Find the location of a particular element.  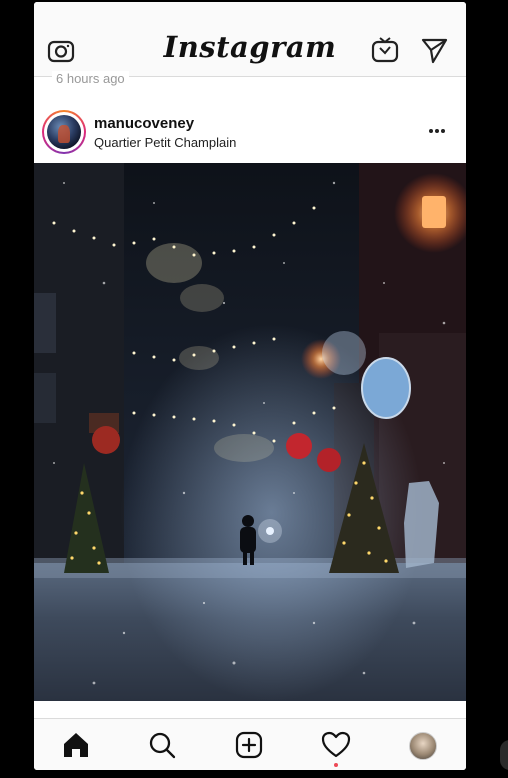

search-icon is located at coordinates (162, 745).